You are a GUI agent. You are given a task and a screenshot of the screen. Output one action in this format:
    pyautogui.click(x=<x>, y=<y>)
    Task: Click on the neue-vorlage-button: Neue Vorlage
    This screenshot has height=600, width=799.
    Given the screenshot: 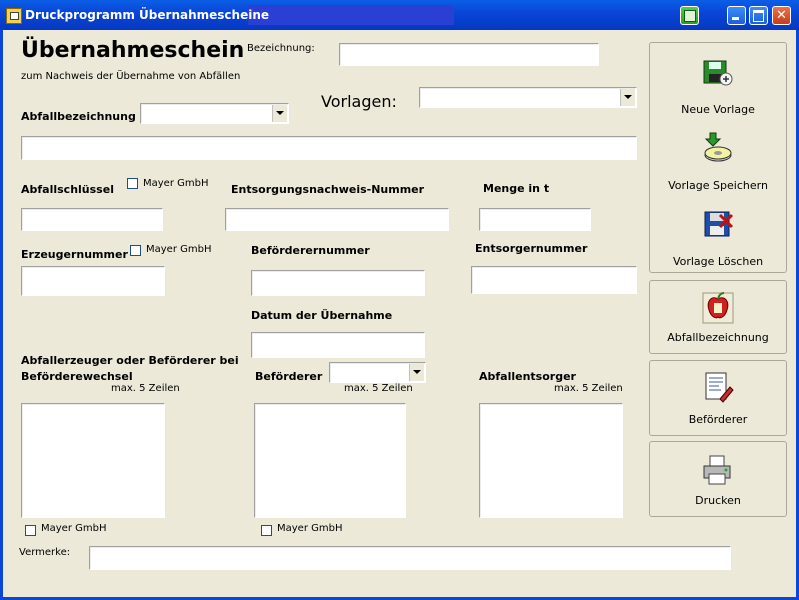 What is the action you would take?
    pyautogui.click(x=718, y=86)
    